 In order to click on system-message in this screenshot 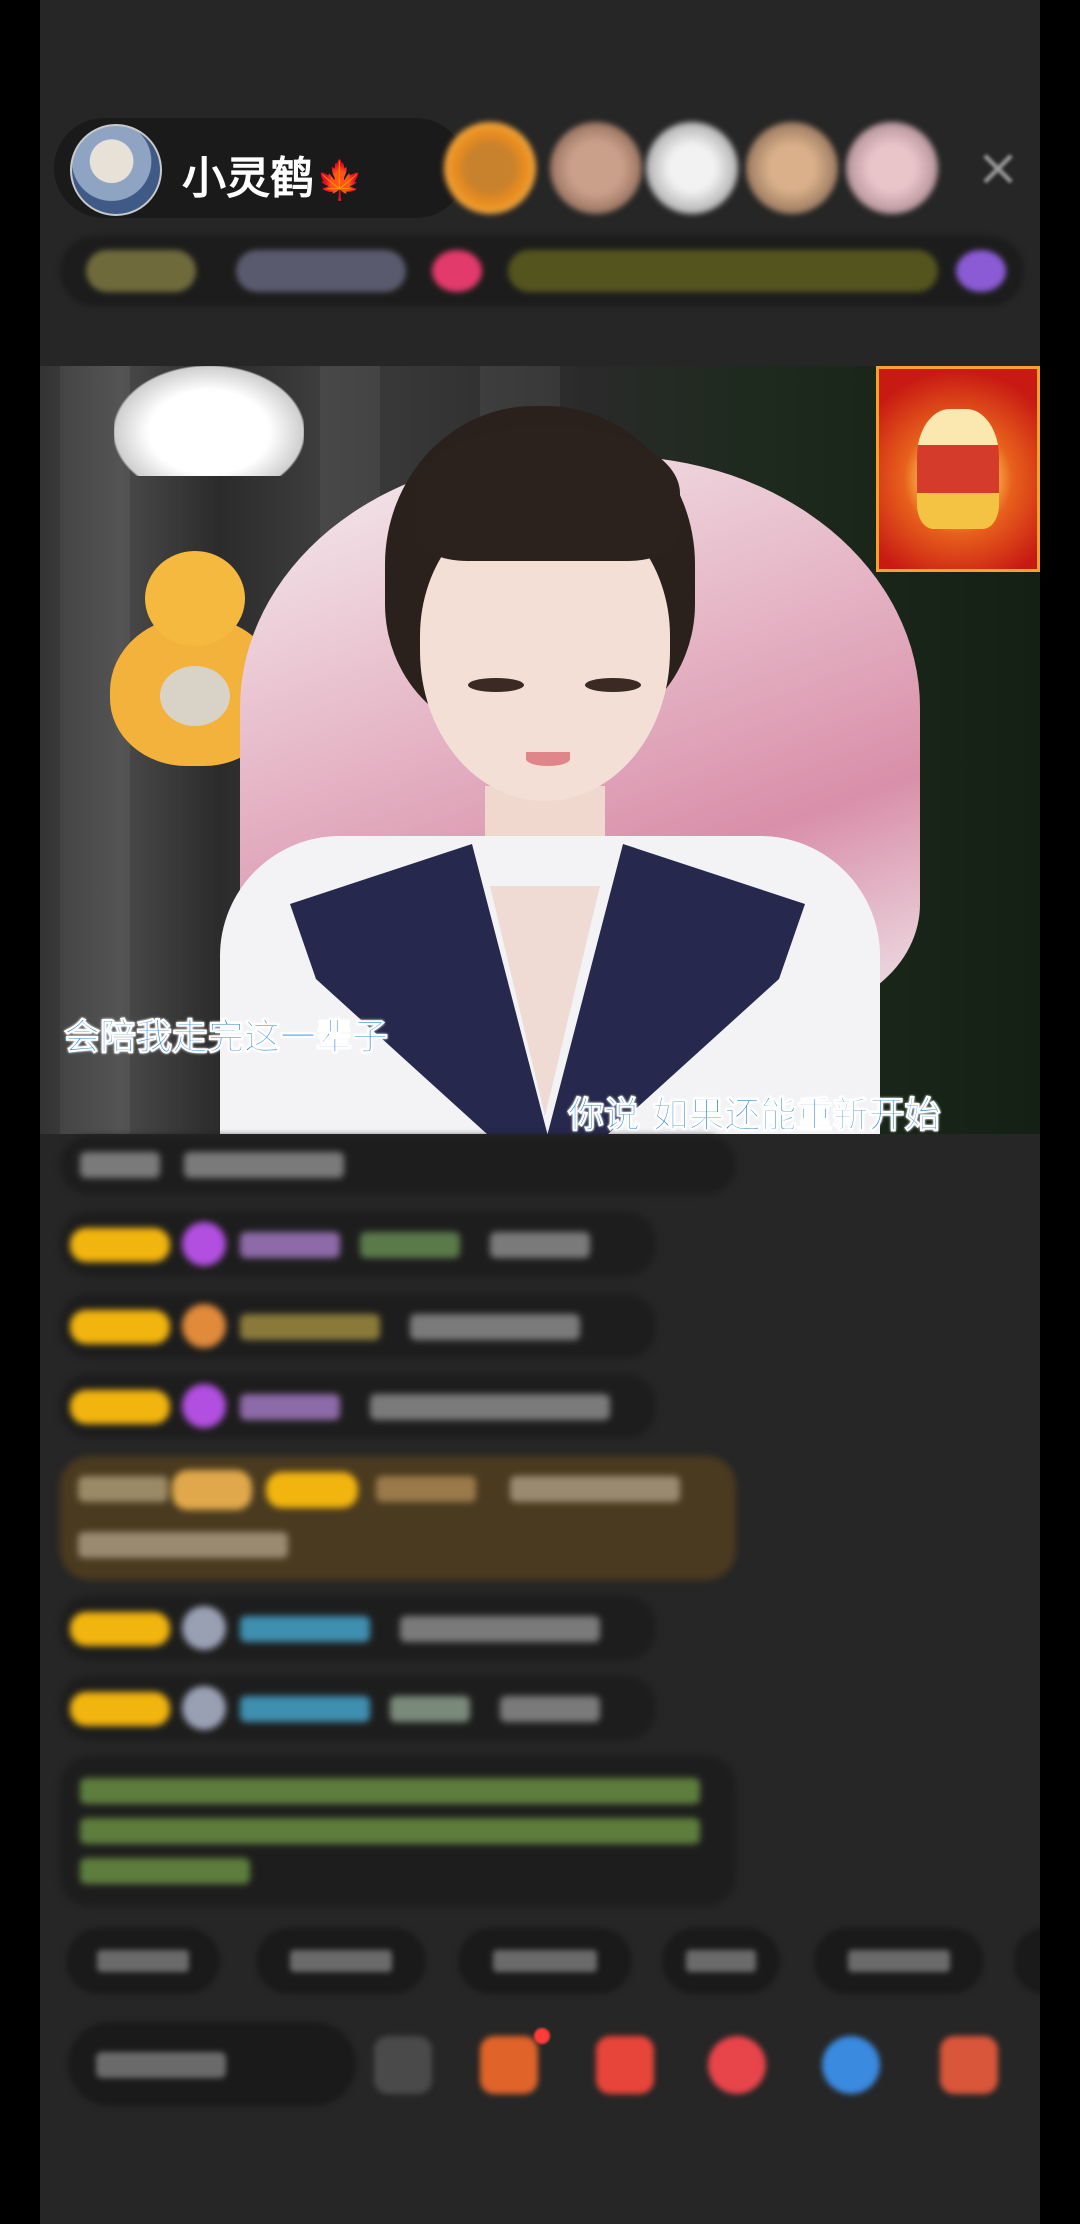, I will do `click(398, 1831)`.